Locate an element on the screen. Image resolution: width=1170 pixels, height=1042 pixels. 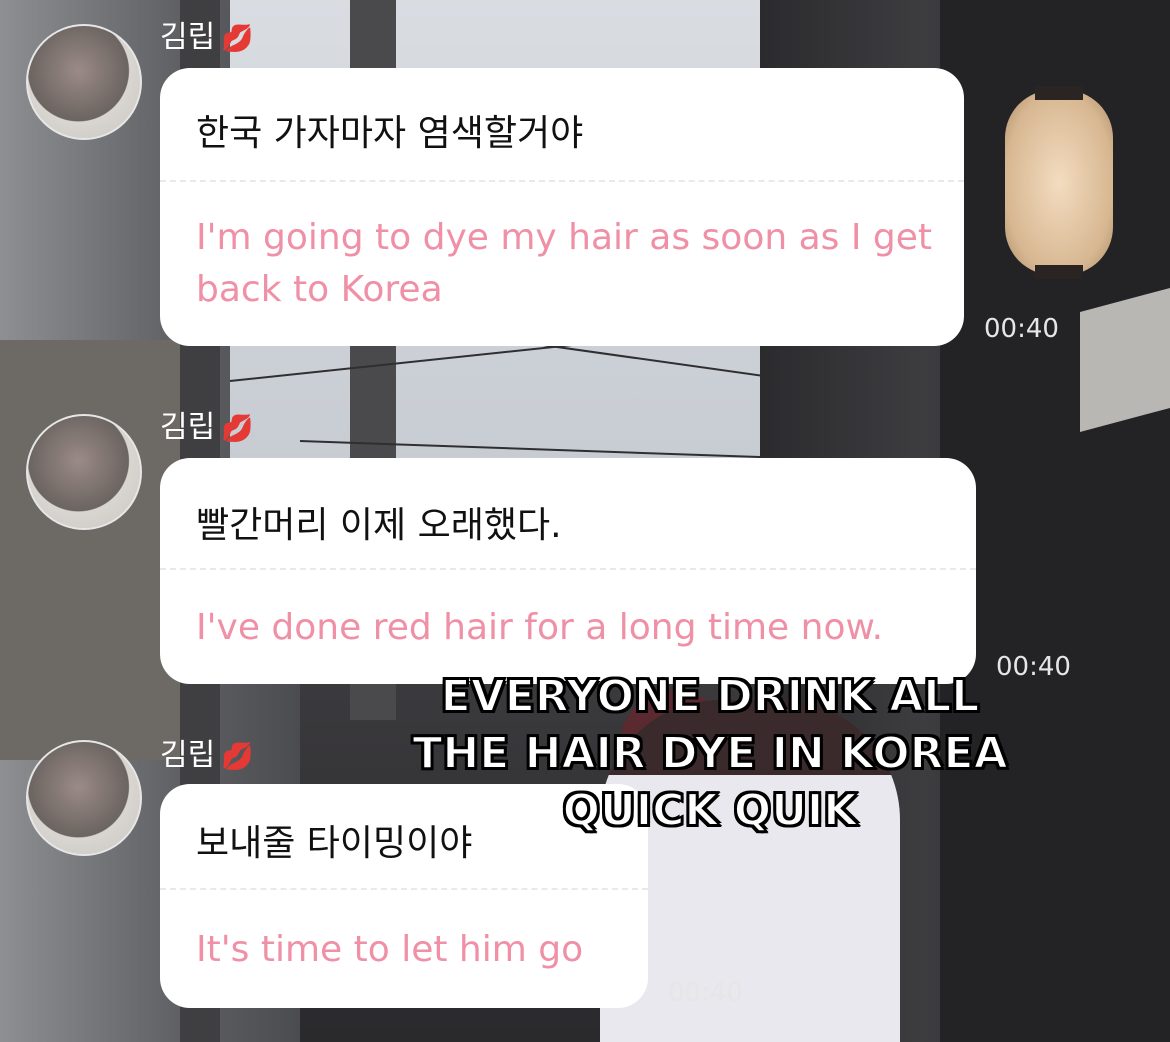
message-translation-text: It's time to let him go is located at coordinates (390, 949).